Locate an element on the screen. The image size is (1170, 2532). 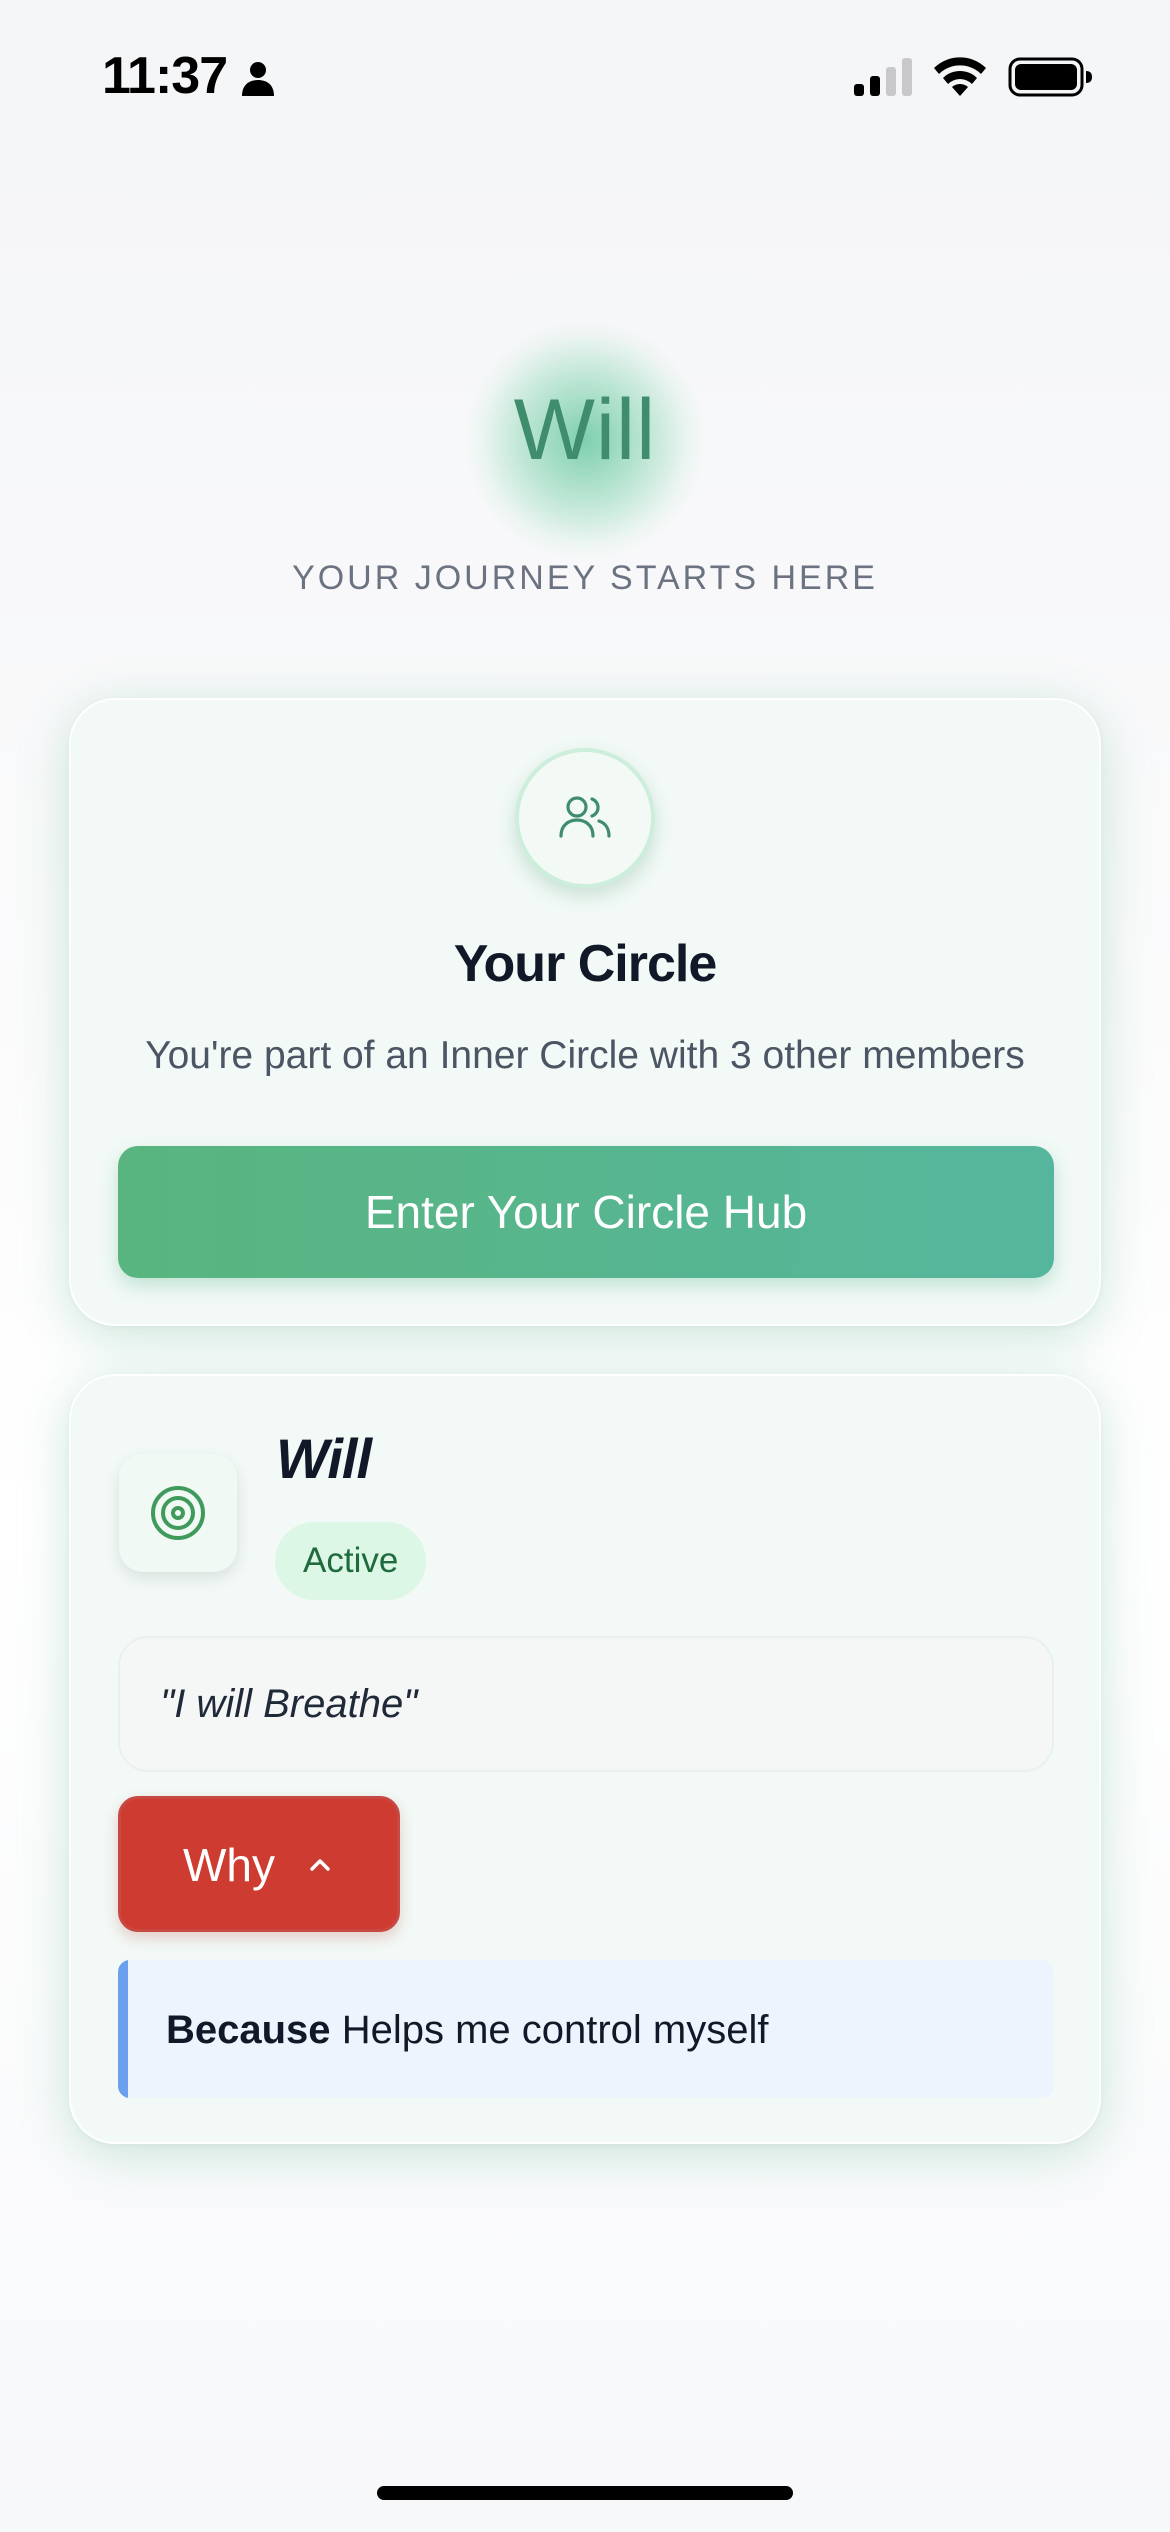
page-title: Will is located at coordinates (585, 430).